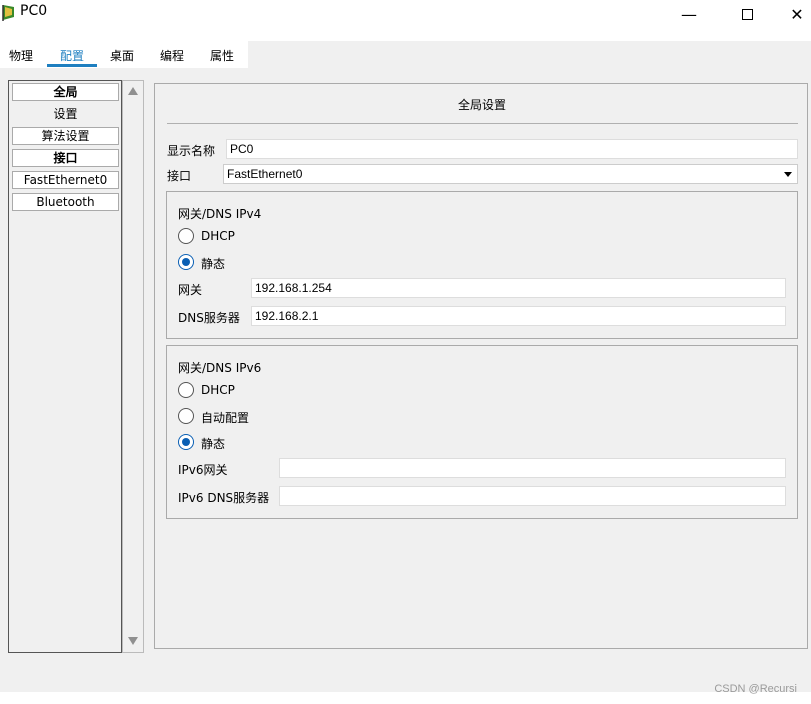  What do you see at coordinates (191, 151) in the screenshot?
I see `display-name-label: 显示名称` at bounding box center [191, 151].